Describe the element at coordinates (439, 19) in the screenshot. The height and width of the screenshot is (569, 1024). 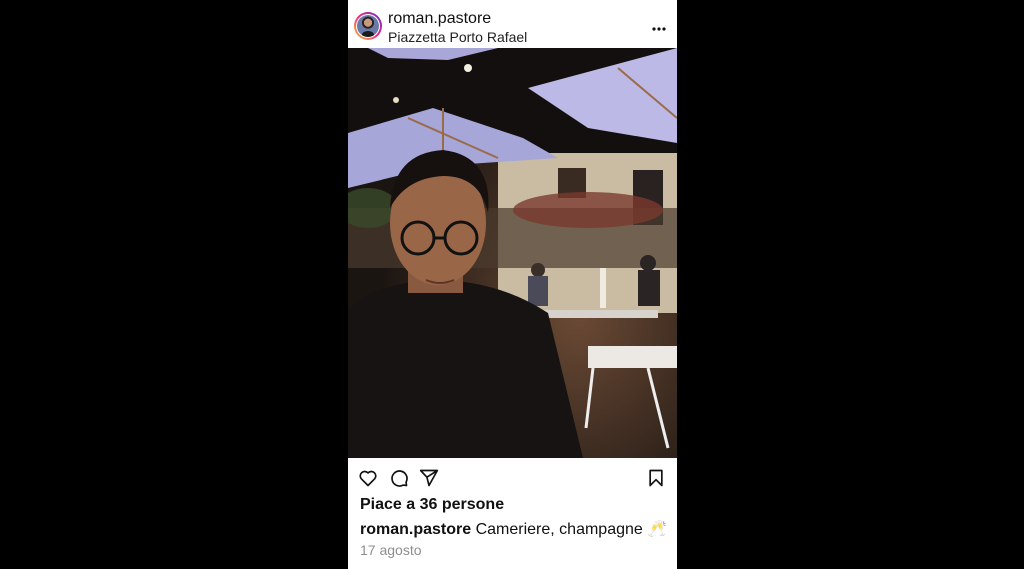
I see `post-username: roman.pastore` at that location.